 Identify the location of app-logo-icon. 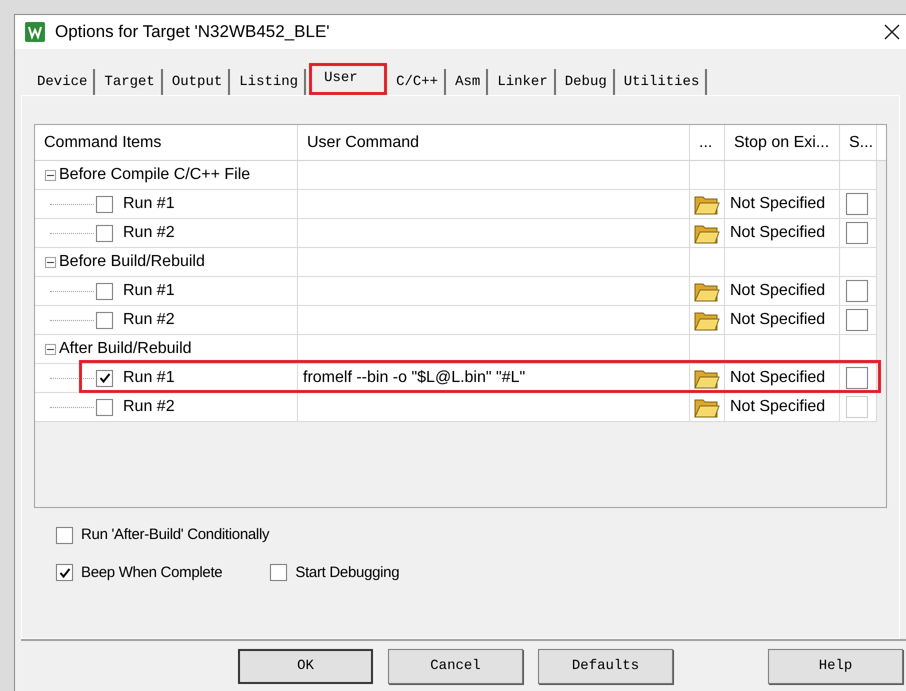
(35, 32).